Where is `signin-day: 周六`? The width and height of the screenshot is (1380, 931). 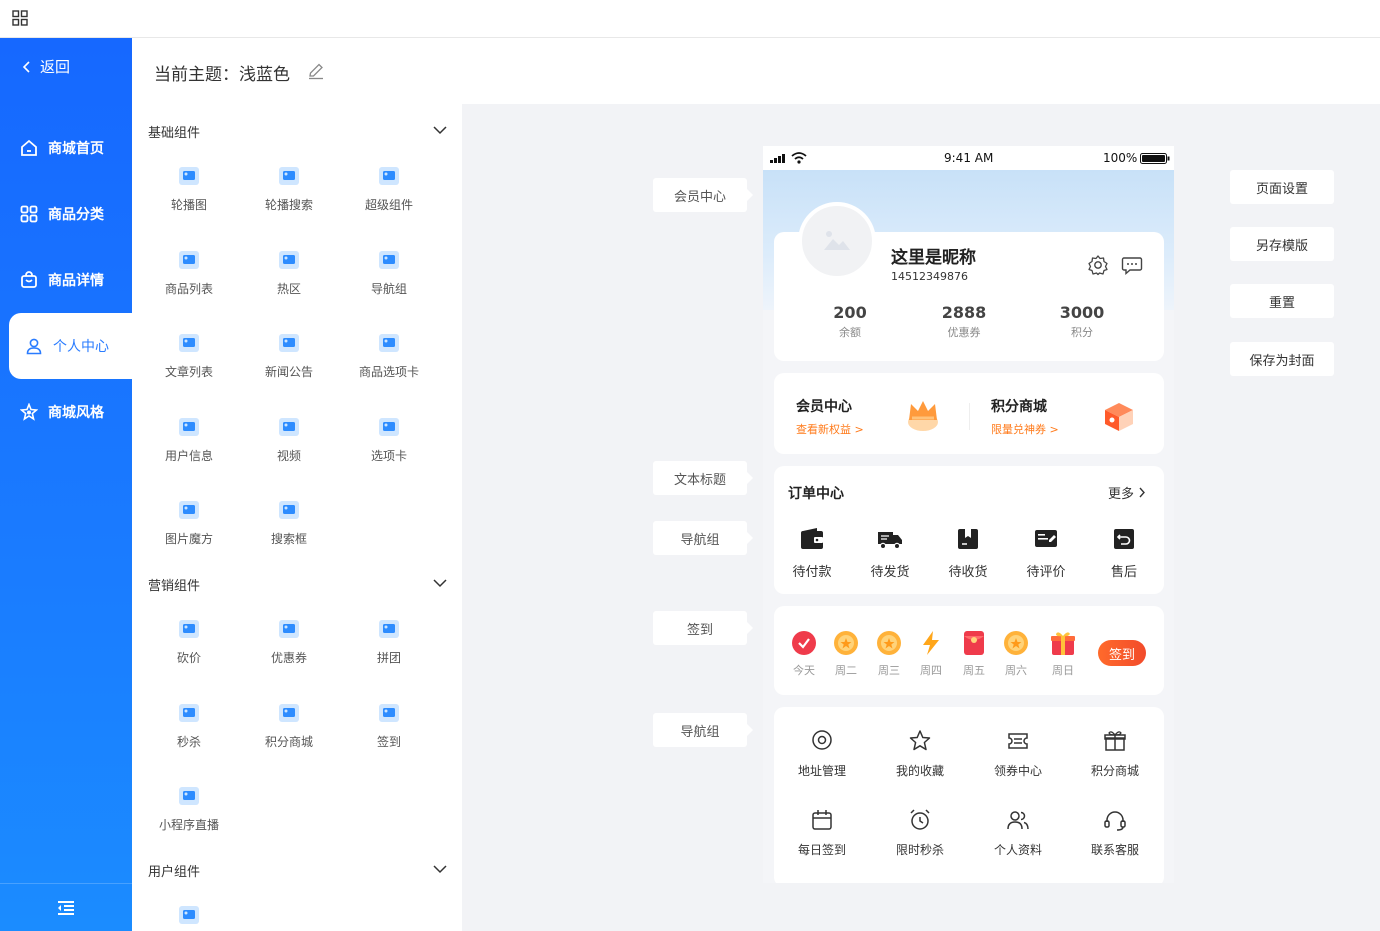
signin-day: 周六 is located at coordinates (1016, 654).